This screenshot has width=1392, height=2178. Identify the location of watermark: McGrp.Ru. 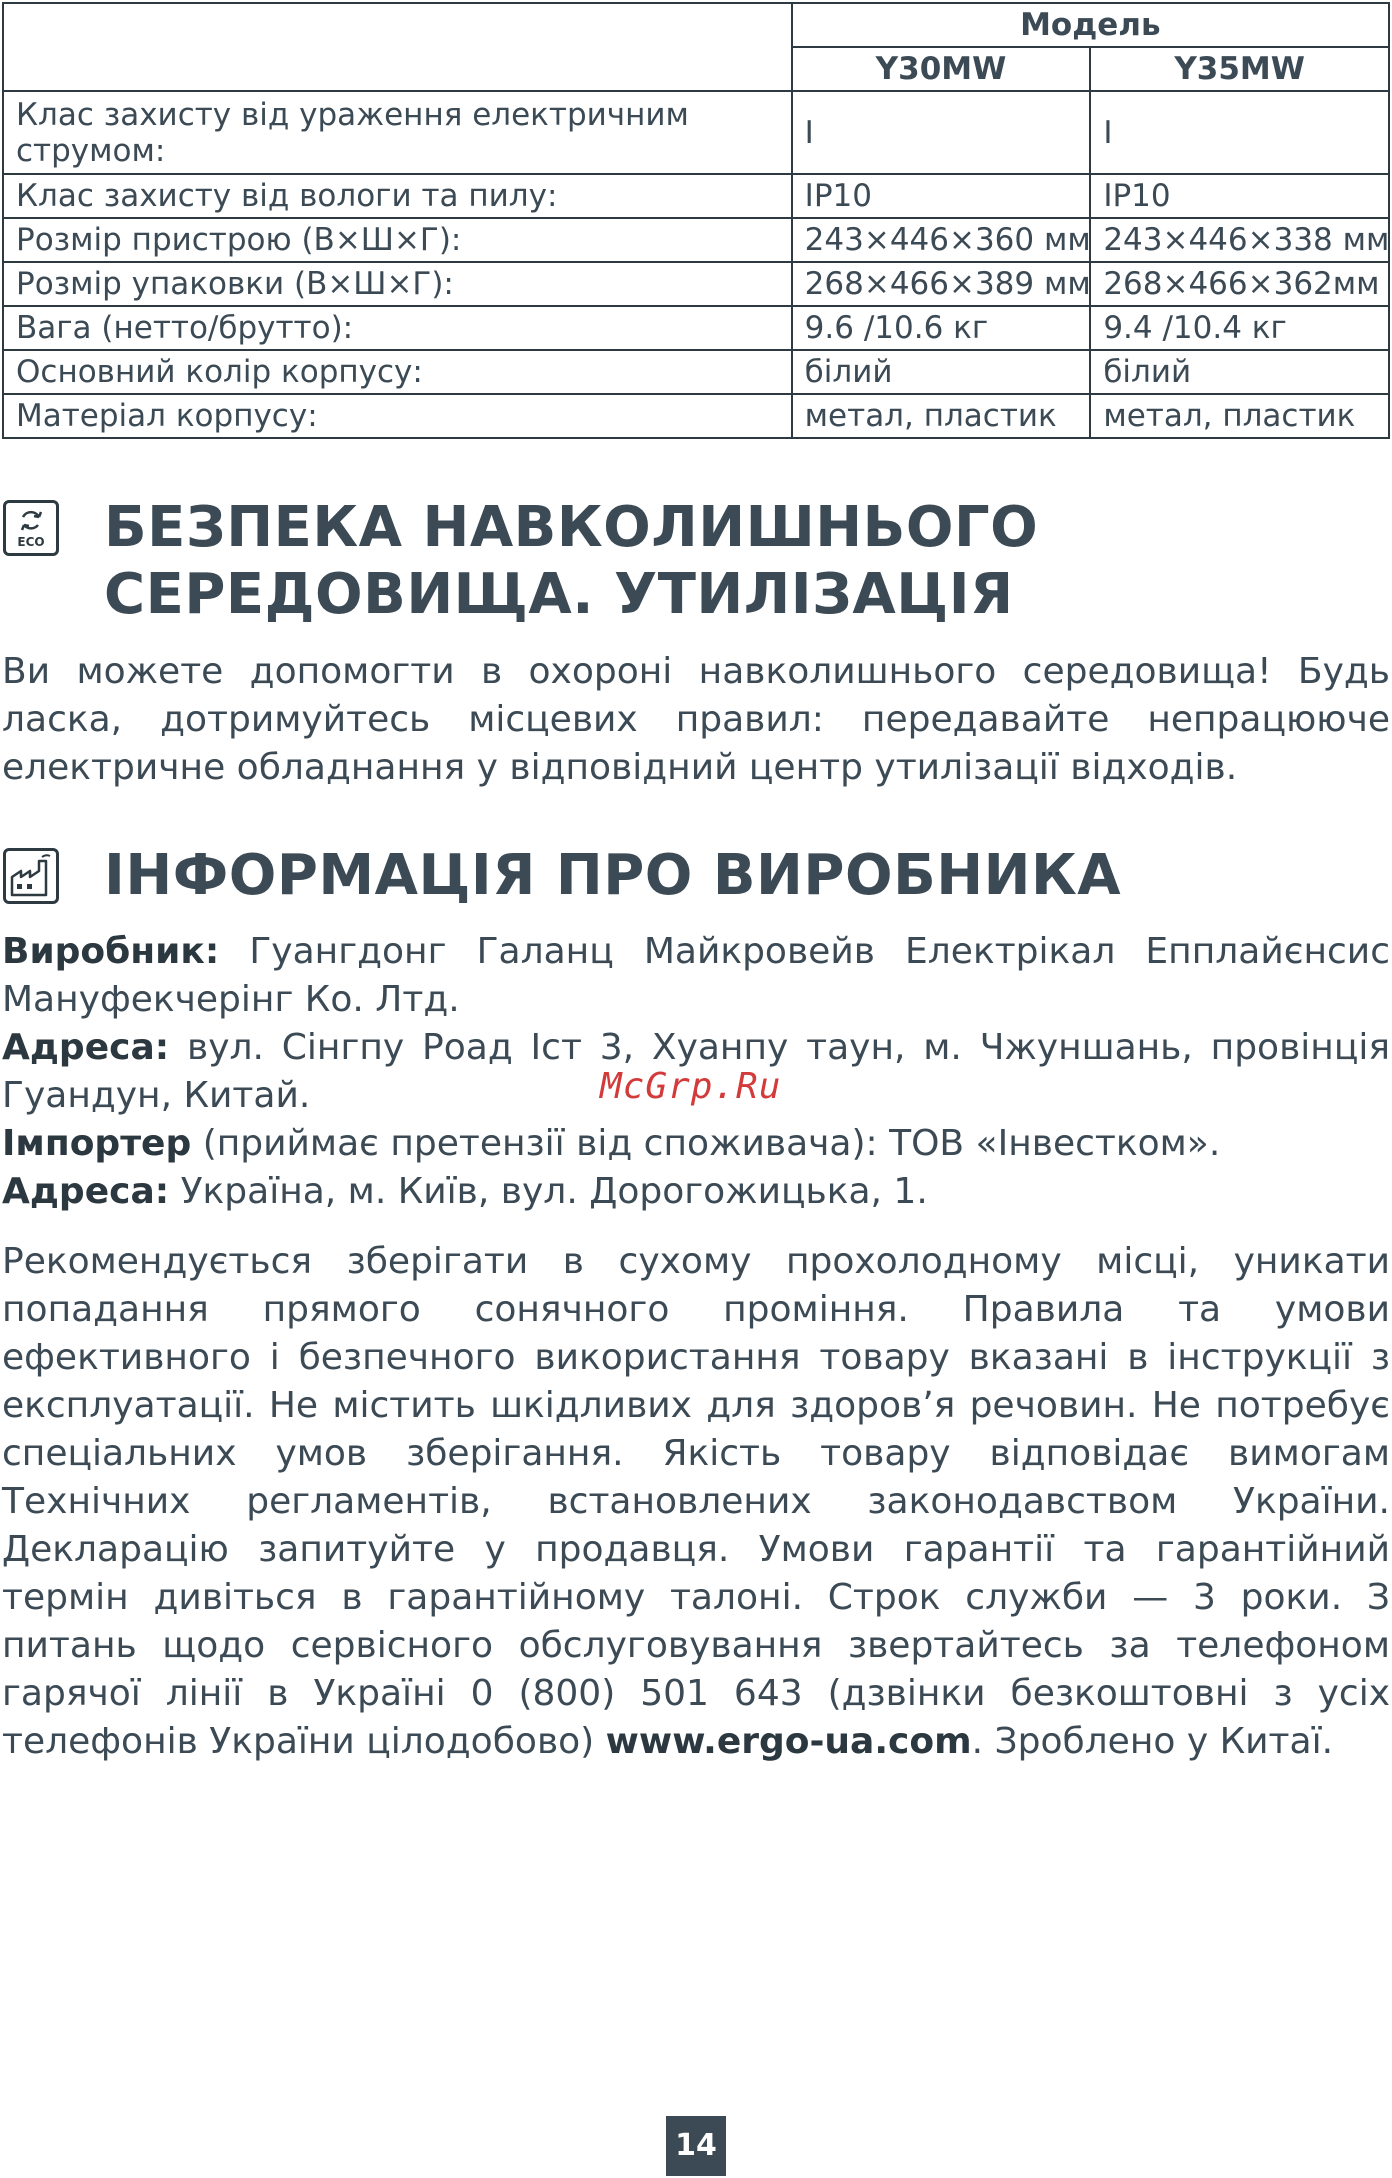
(691, 1086).